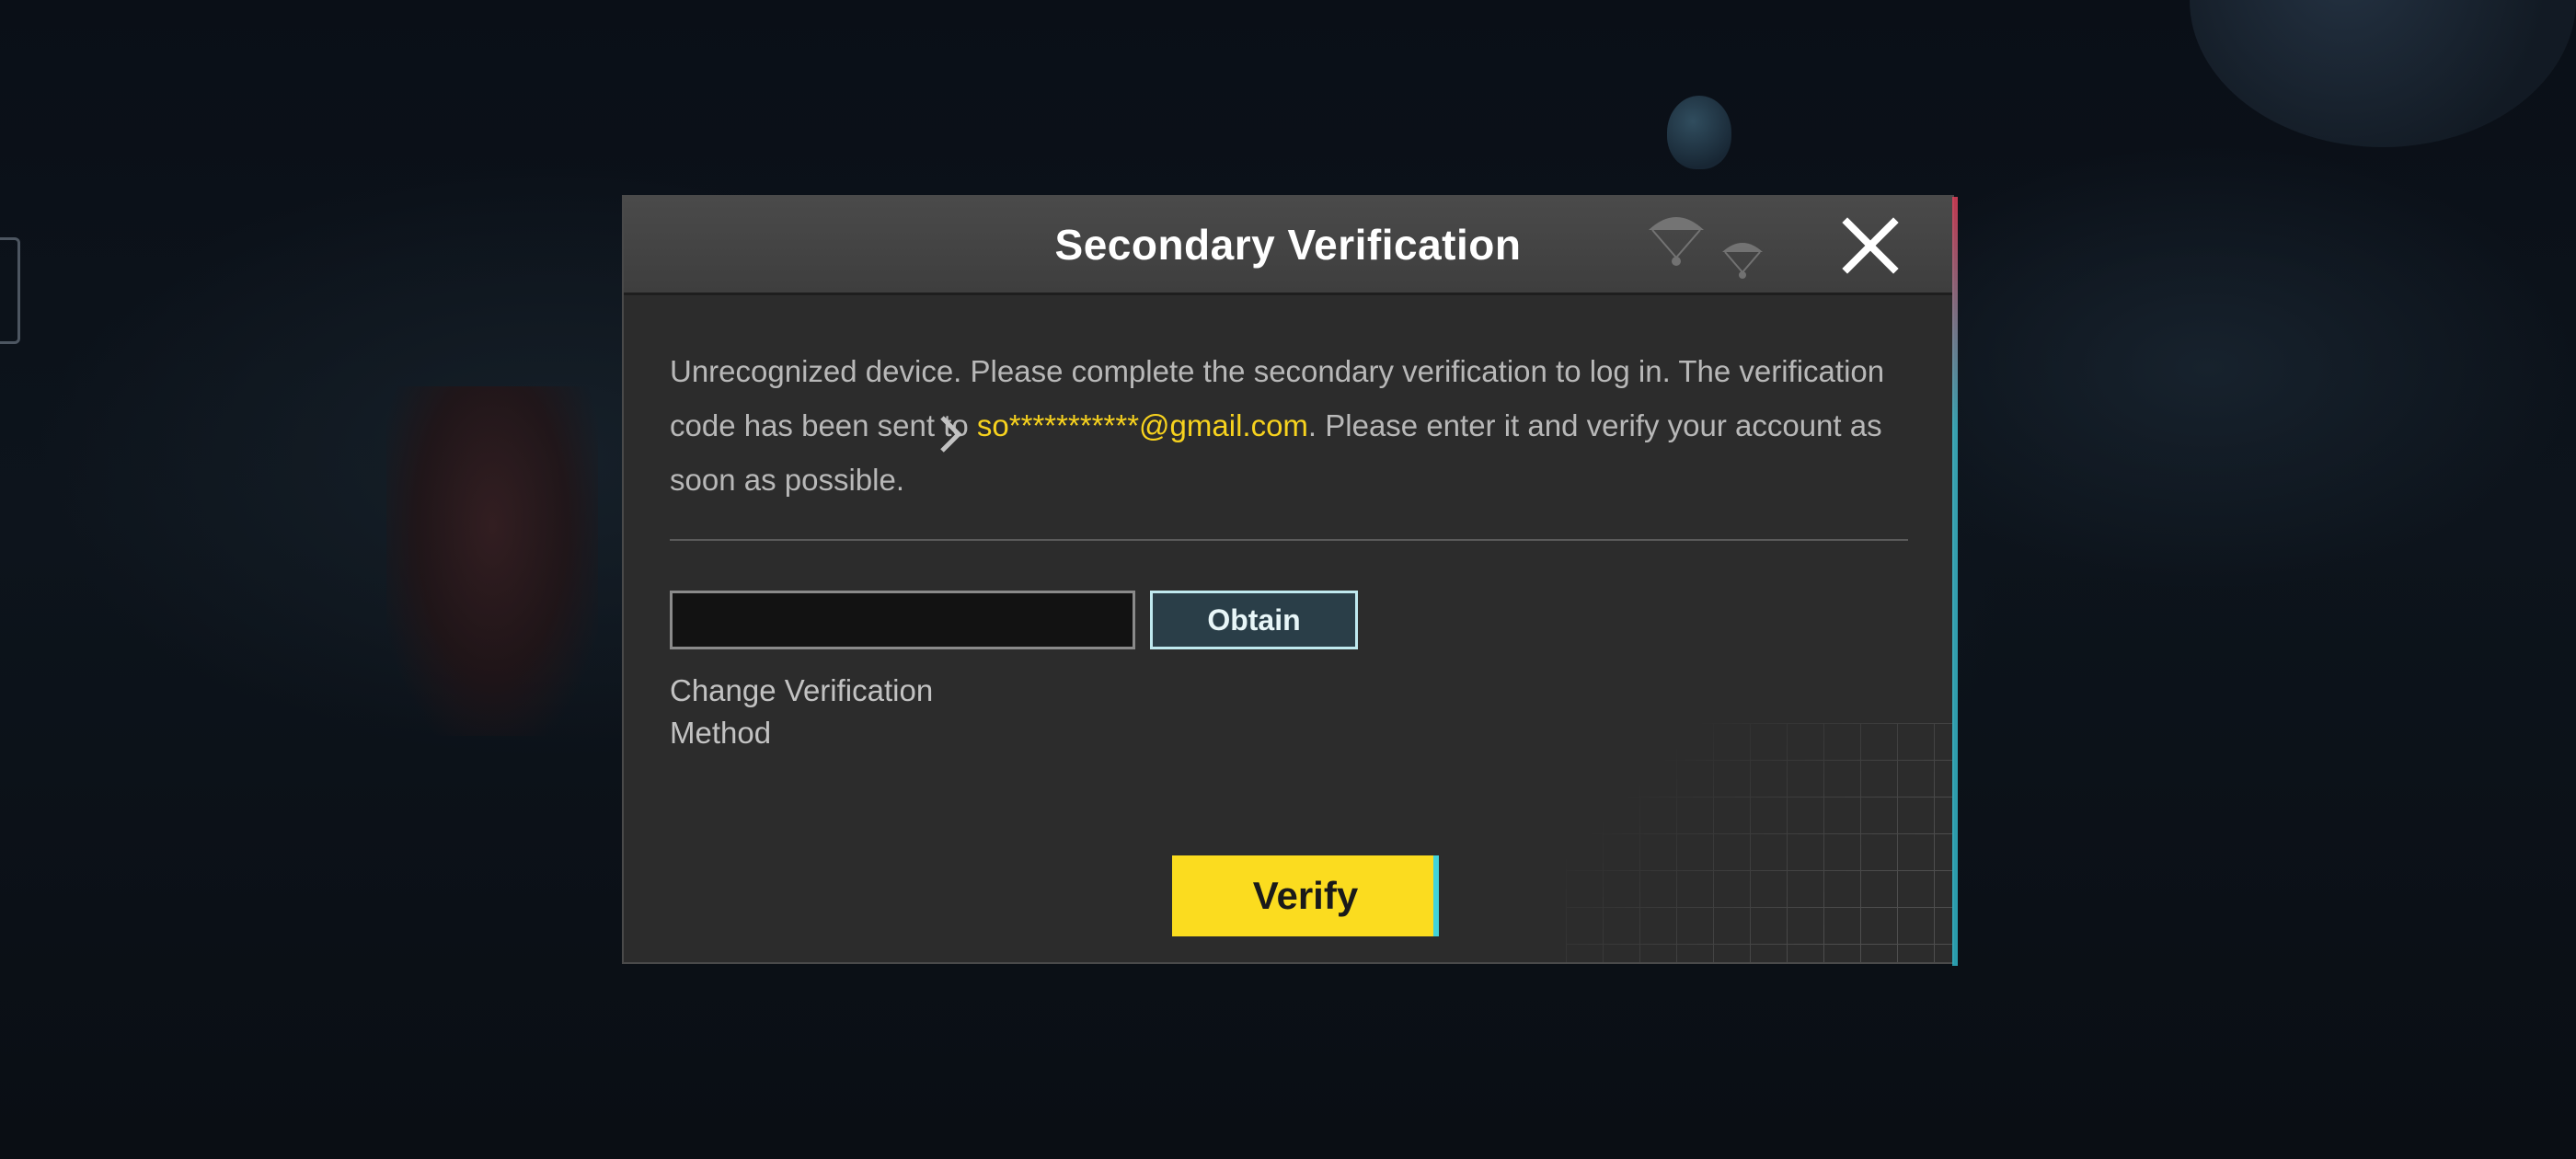 Image resolution: width=2576 pixels, height=1159 pixels. I want to click on balloon-background-art, so click(1699, 132).